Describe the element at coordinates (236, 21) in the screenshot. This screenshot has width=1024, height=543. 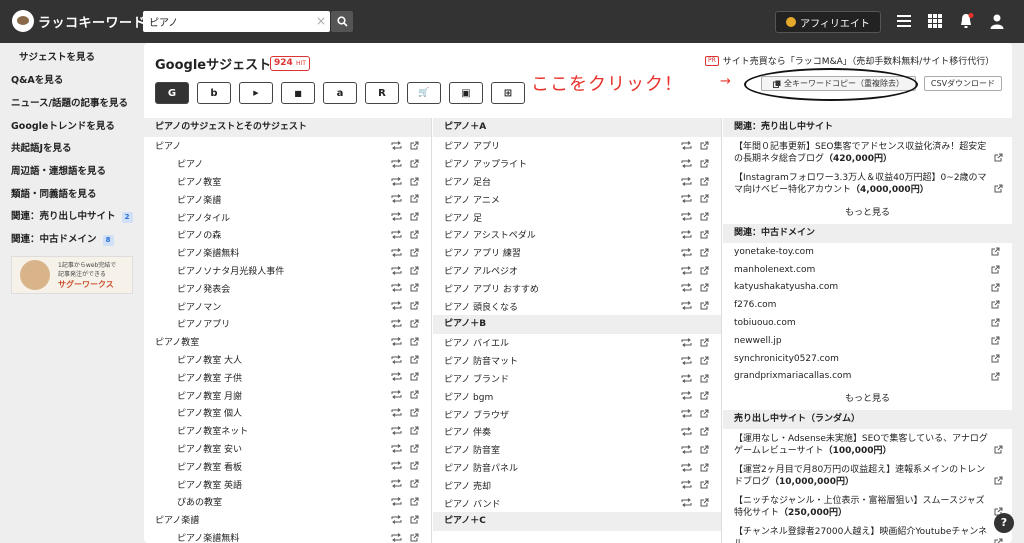
I see `search-input: ピアノ ×` at that location.